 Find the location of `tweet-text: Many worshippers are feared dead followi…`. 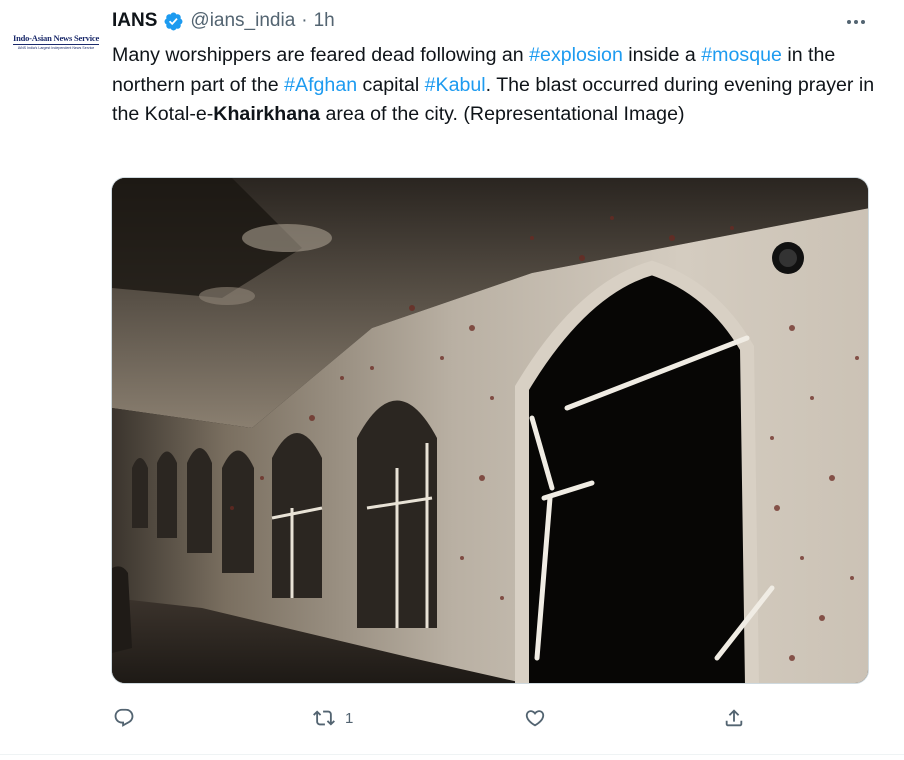

tweet-text: Many worshippers are feared dead followi… is located at coordinates (497, 85).